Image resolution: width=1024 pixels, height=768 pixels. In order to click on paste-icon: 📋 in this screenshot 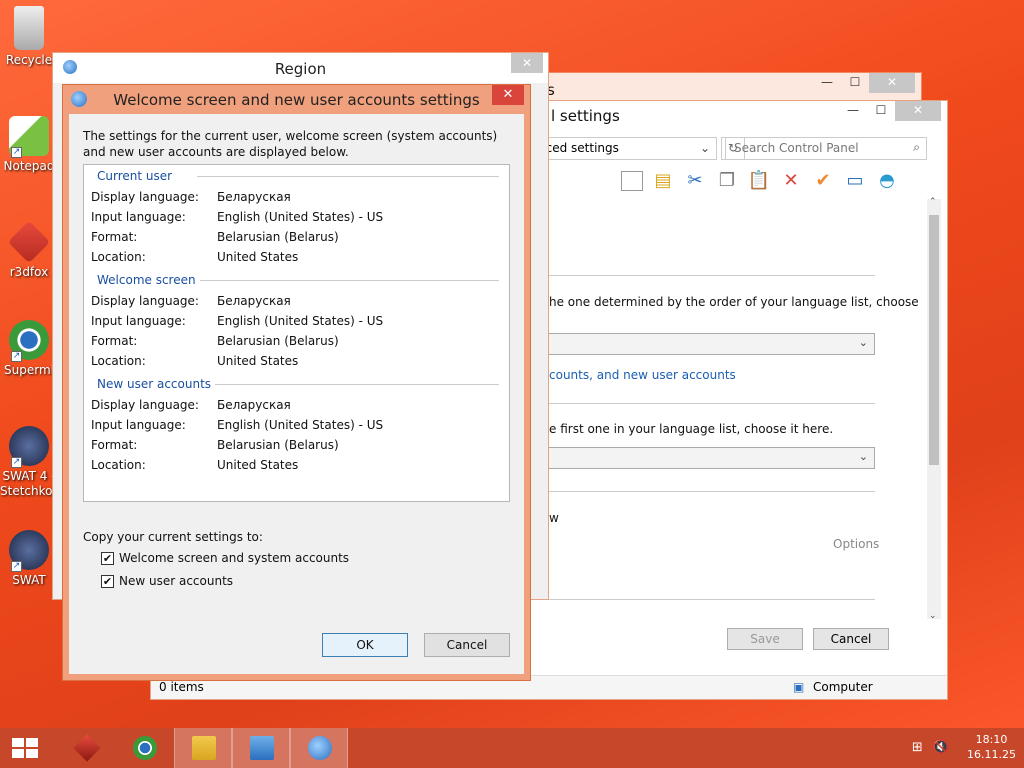, I will do `click(759, 181)`.